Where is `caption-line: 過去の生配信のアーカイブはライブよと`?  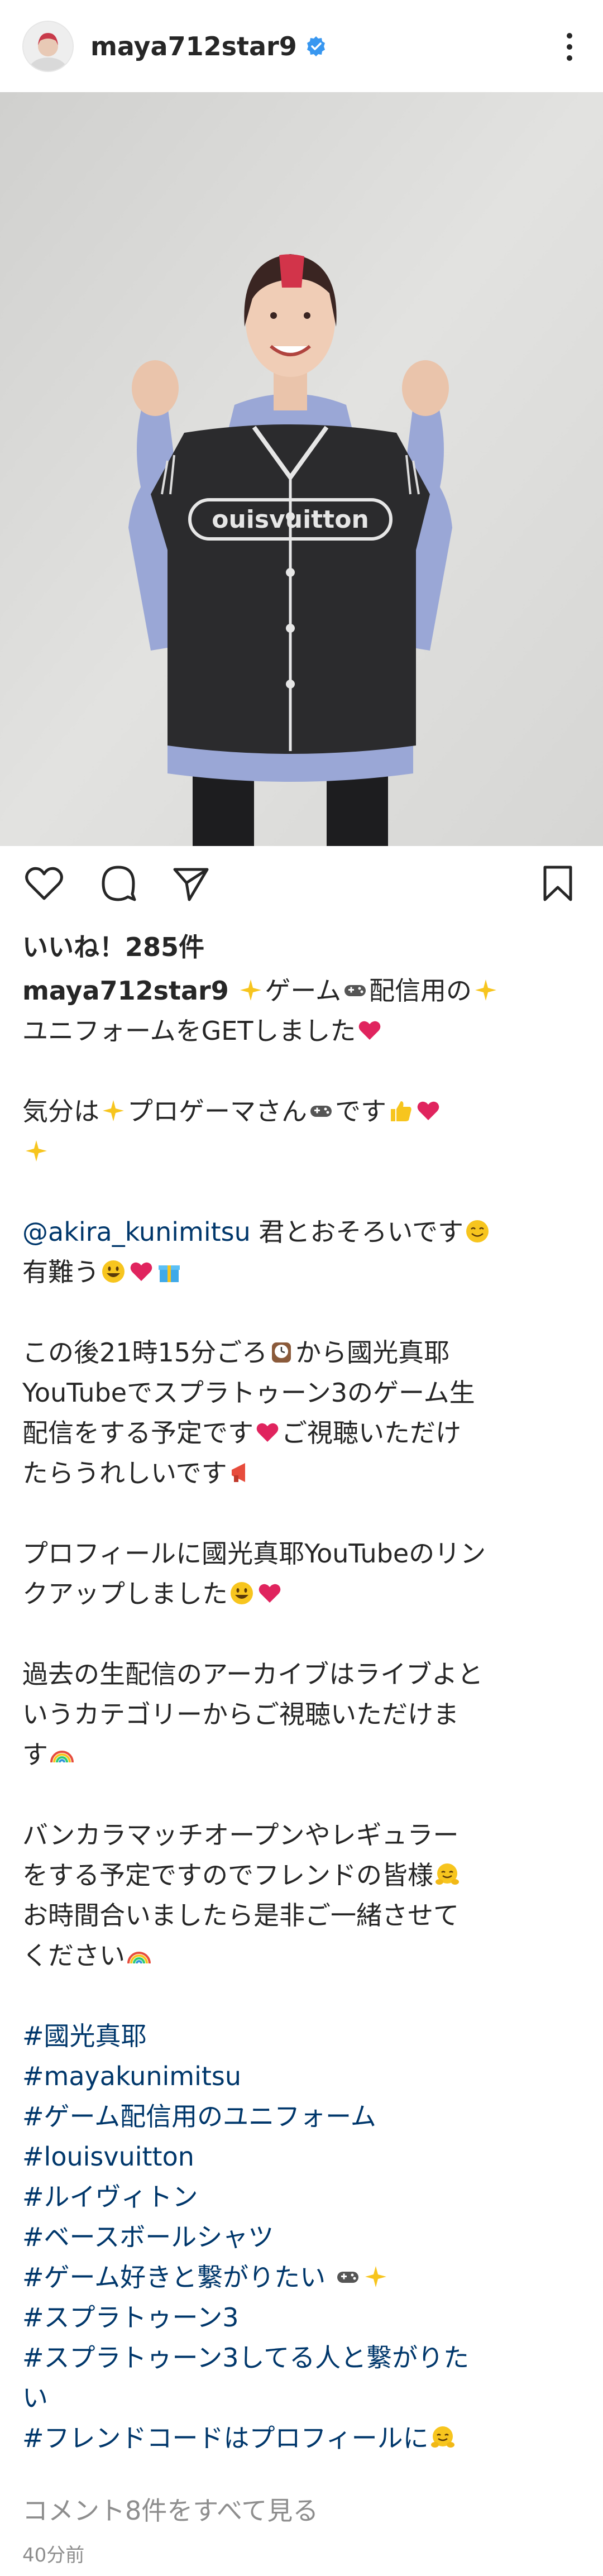
caption-line: 過去の生配信のアーカイブはライブよと is located at coordinates (253, 1674).